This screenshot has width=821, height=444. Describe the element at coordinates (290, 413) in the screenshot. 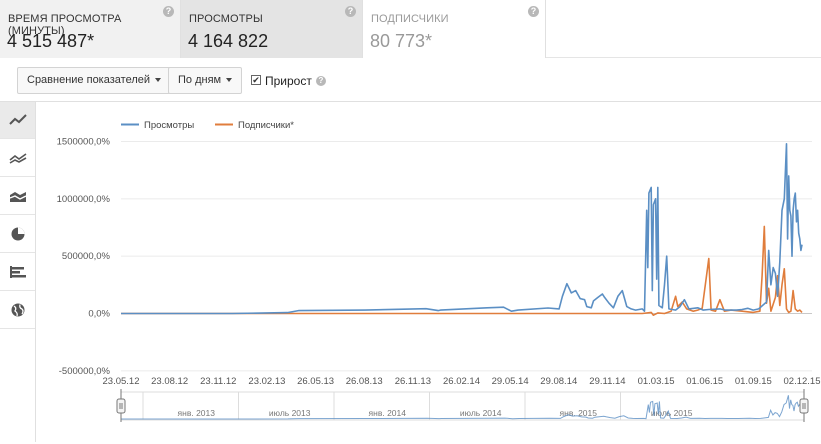

I see `navigator-tick-label: июль 2013` at that location.